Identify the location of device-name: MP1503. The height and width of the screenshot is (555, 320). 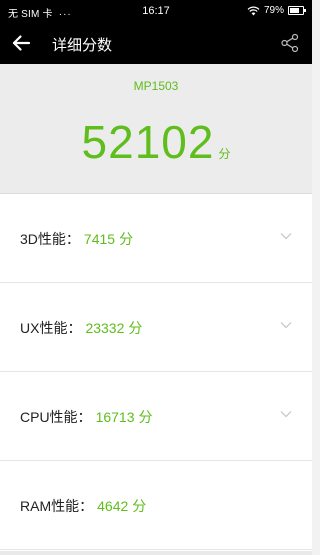
(156, 86).